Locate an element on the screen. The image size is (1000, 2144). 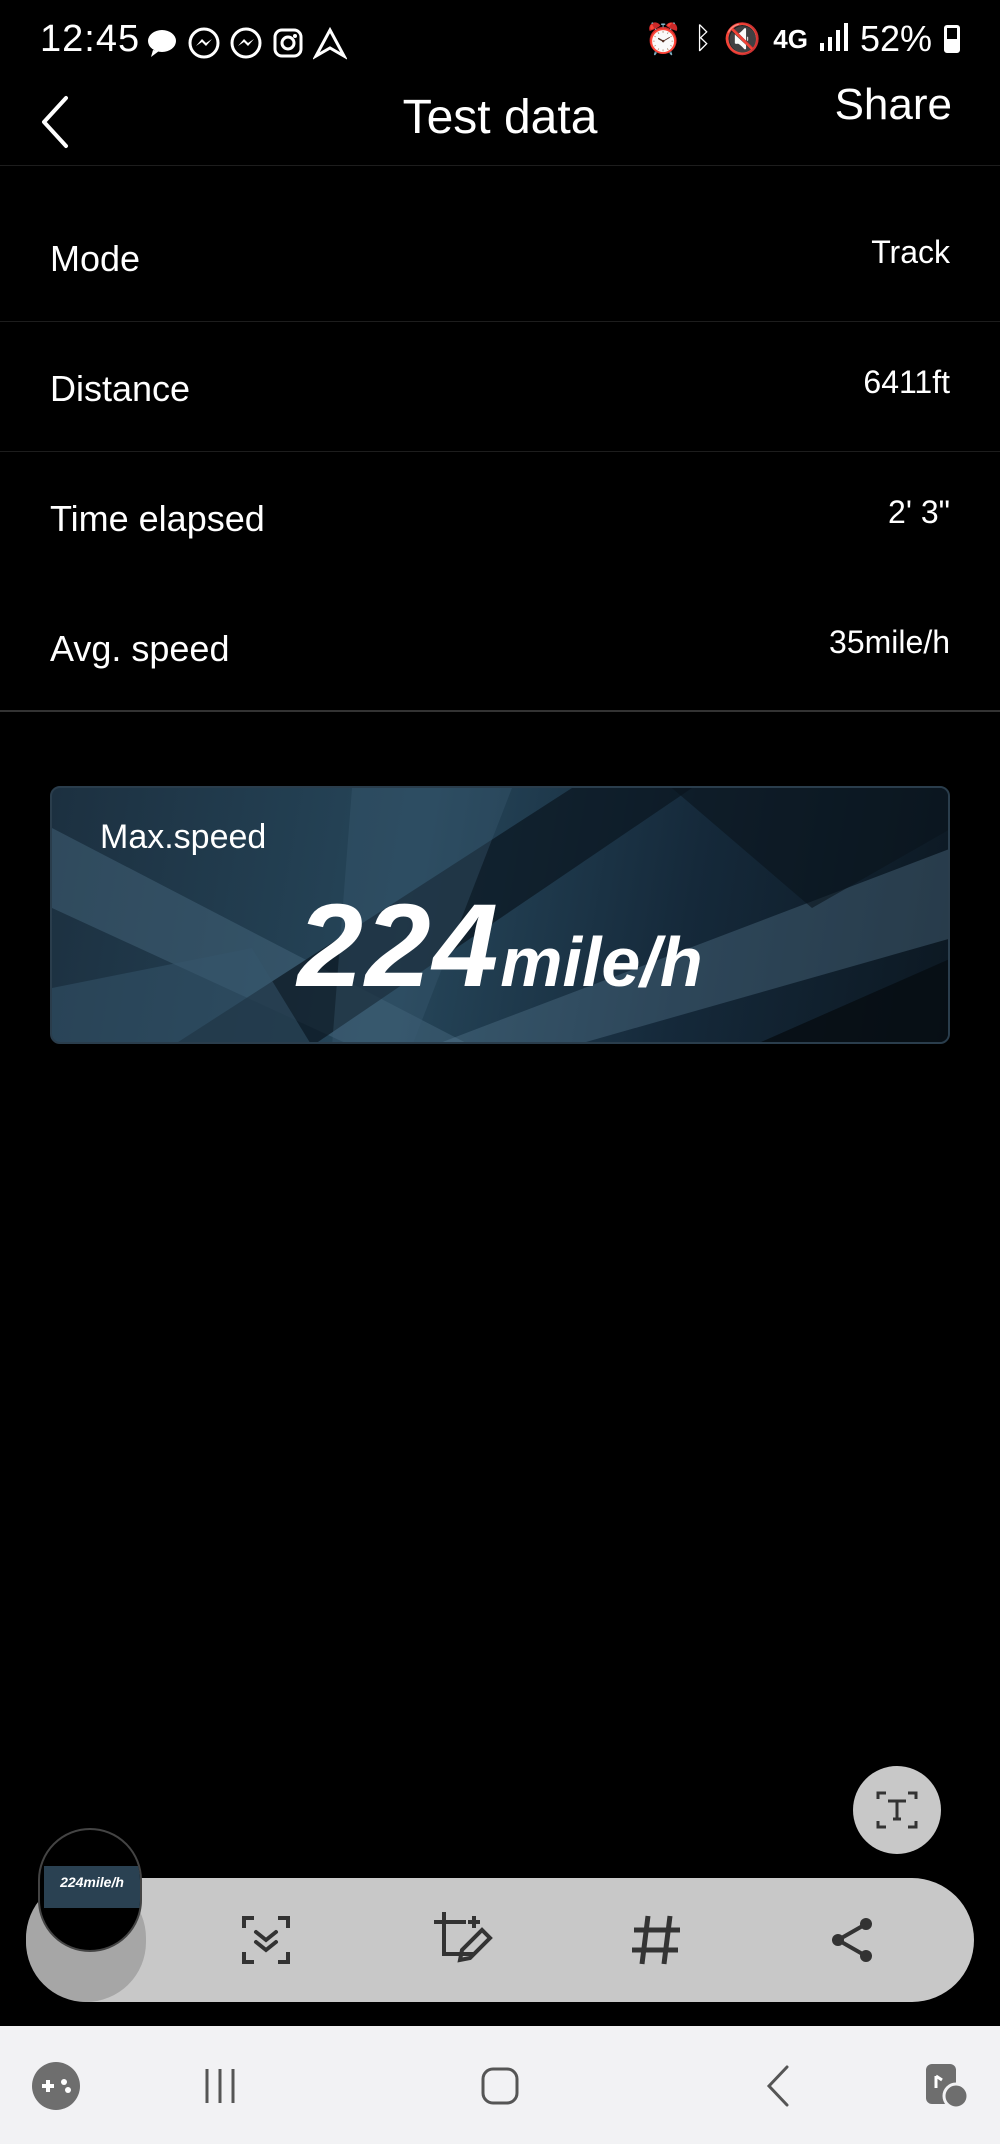
row-label: Time elapsed is located at coordinates (157, 518).